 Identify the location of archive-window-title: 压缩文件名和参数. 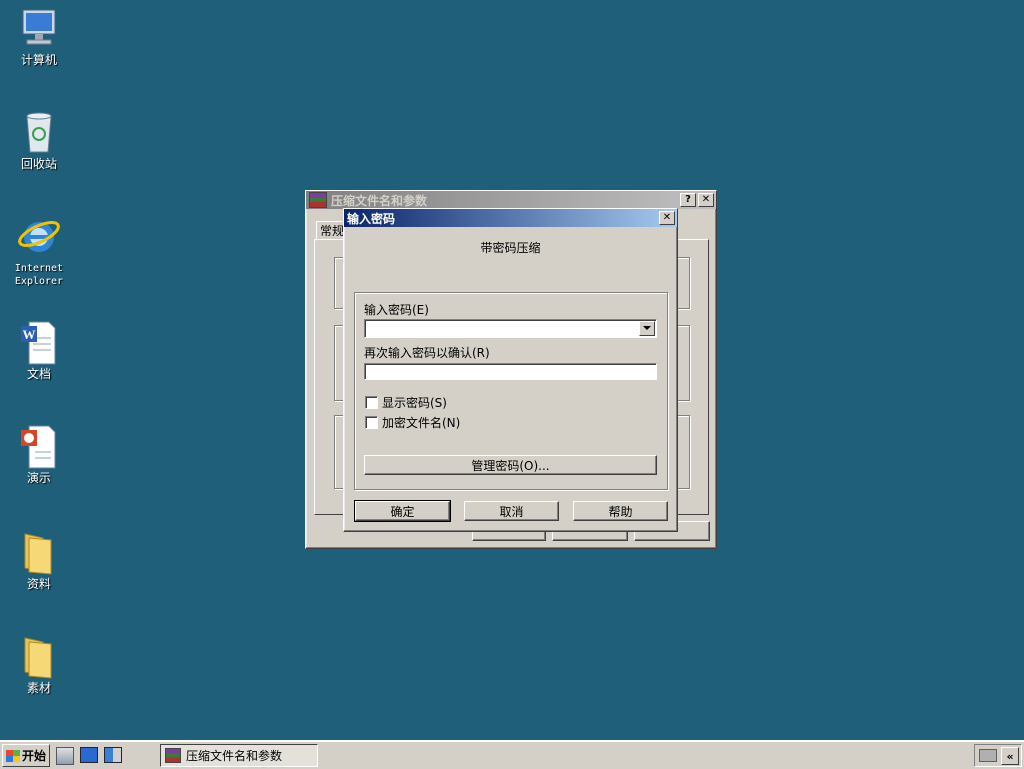
(379, 200).